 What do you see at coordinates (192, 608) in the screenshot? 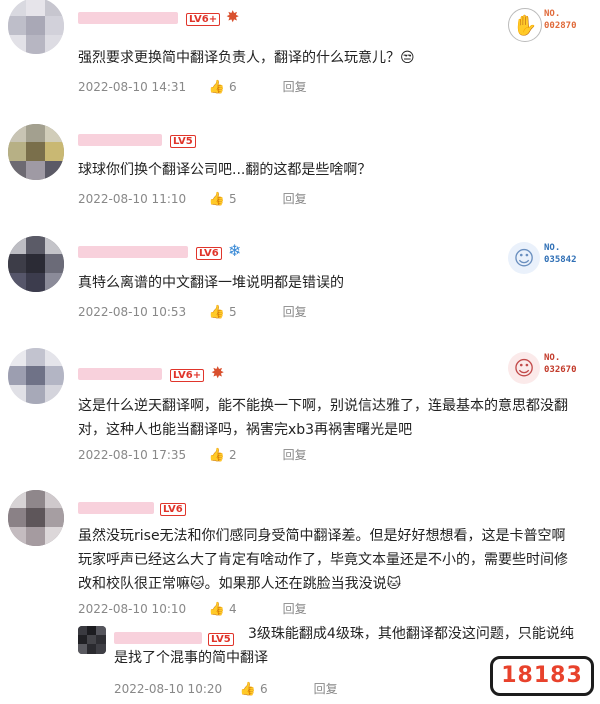
I see `comment-meta: 2022-08-10 10:10 👍 4 回复` at bounding box center [192, 608].